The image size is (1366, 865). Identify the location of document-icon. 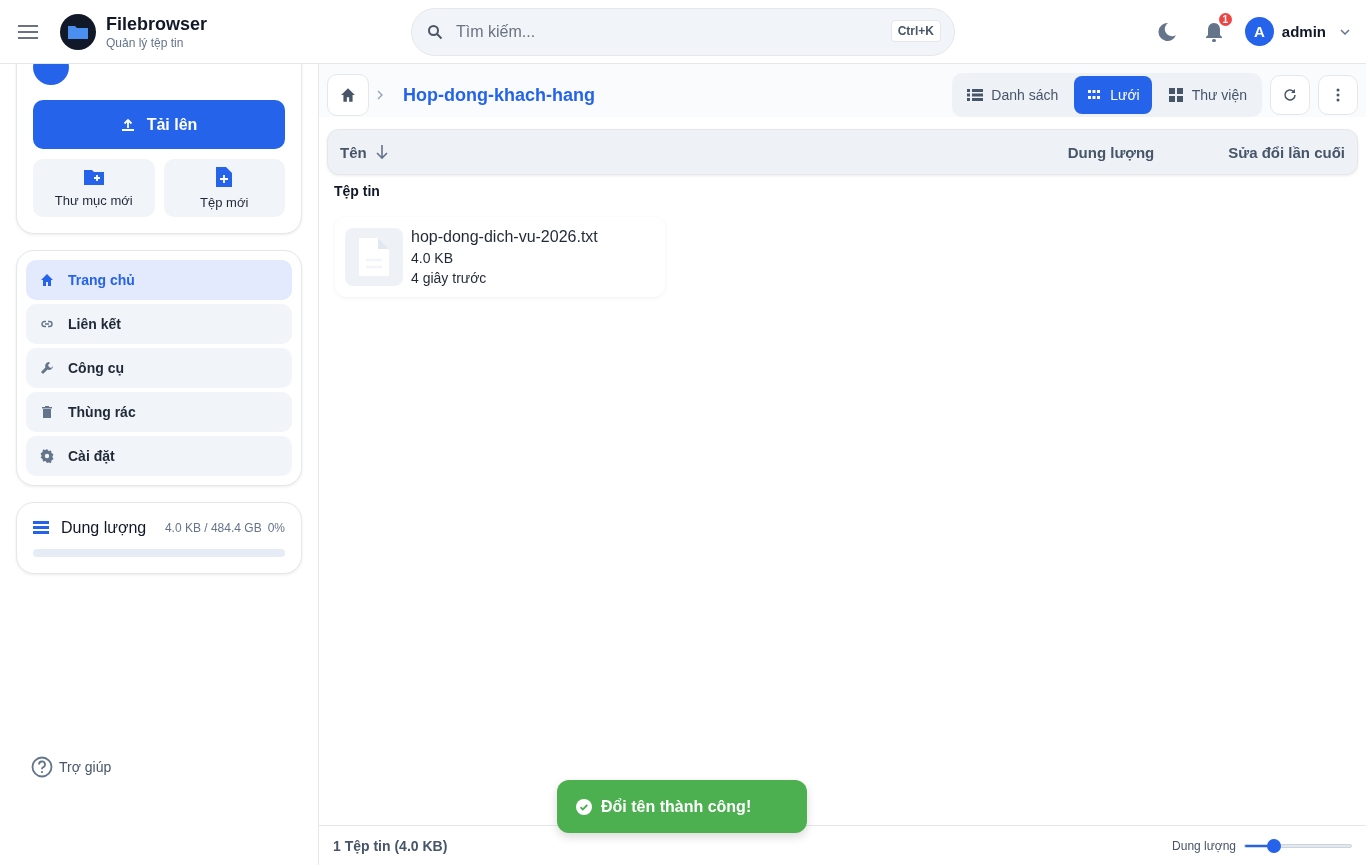
(374, 257).